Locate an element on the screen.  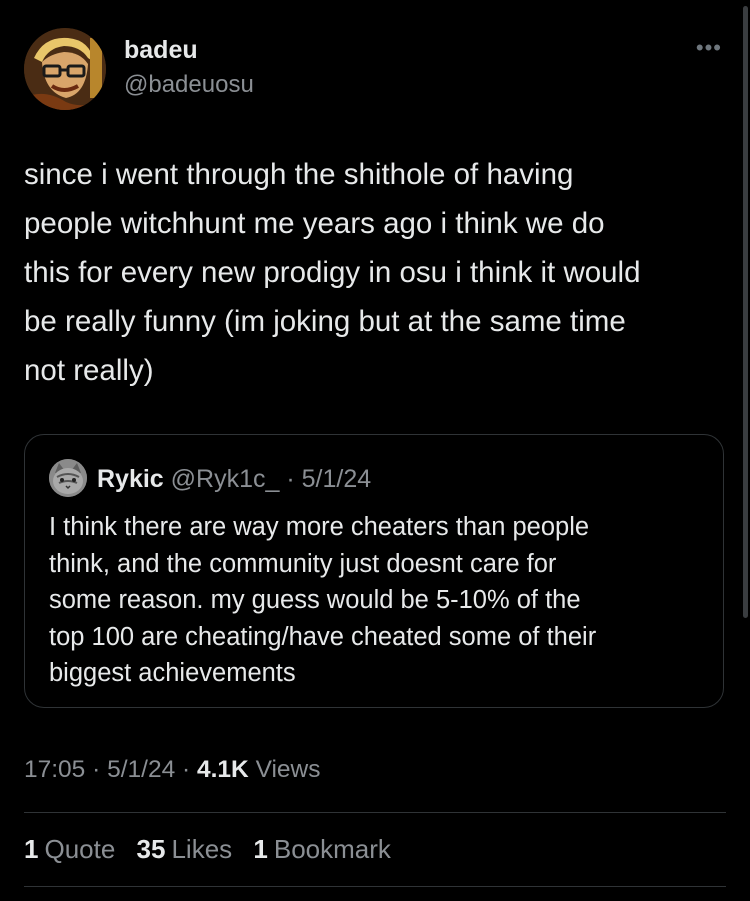
avatar-image is located at coordinates (65, 69).